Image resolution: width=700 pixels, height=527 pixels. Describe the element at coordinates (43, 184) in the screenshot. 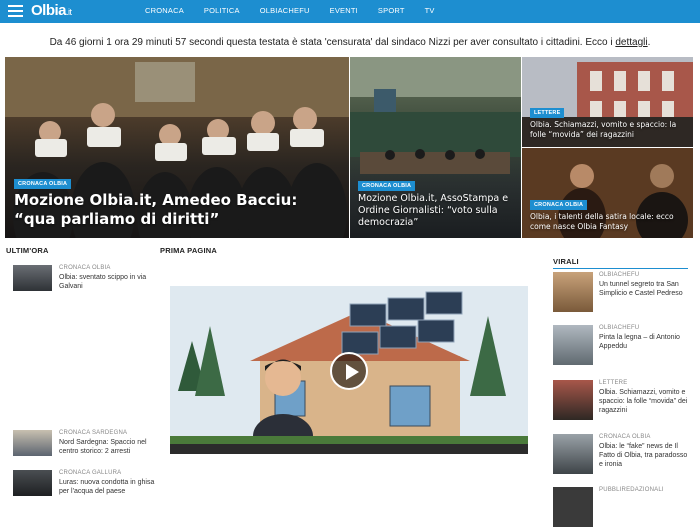

I see `hero-1-category-badge: CRONACA OLBIA` at that location.